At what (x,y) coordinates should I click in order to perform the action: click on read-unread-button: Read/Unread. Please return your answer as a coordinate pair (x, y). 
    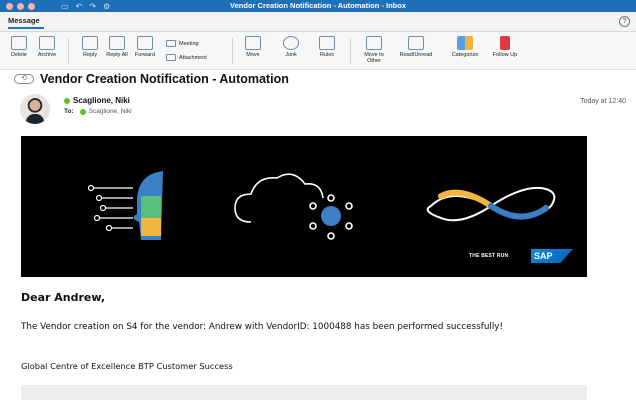
    Looking at the image, I should click on (416, 47).